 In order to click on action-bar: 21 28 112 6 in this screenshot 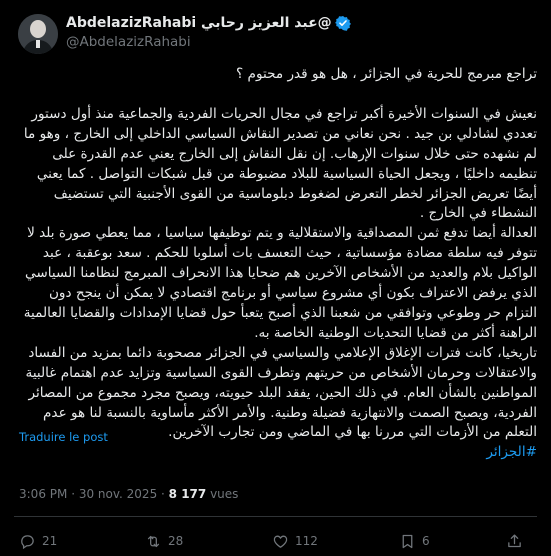, I will do `click(278, 541)`.